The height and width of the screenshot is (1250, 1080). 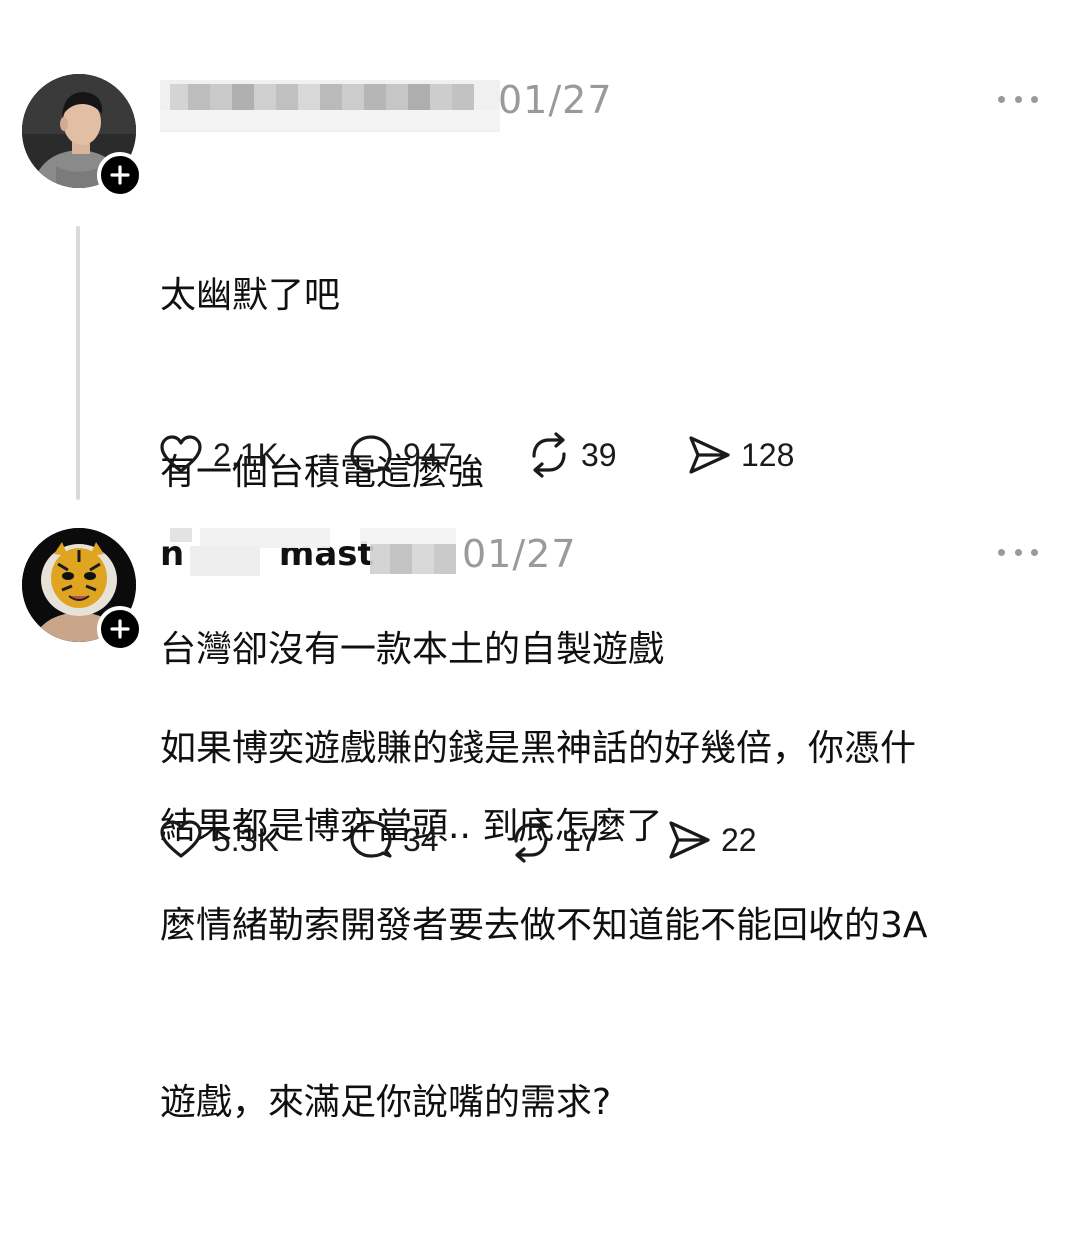 I want to click on action-bar: 5.3K 34 17 22, so click(x=508, y=840).